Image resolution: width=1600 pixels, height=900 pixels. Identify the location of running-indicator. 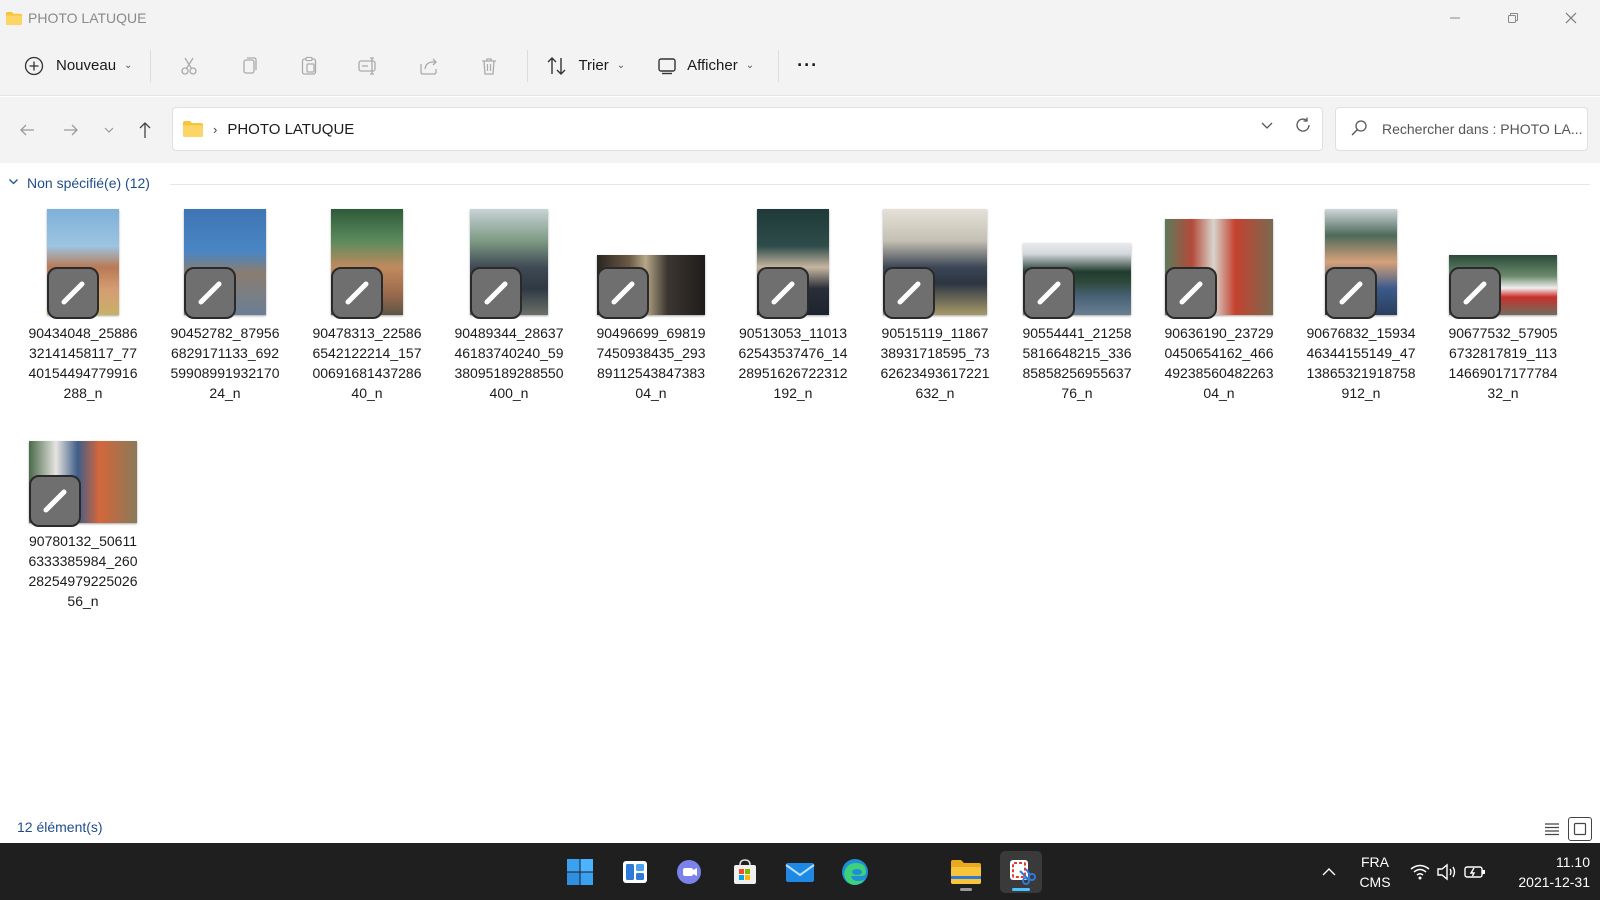
(966, 889).